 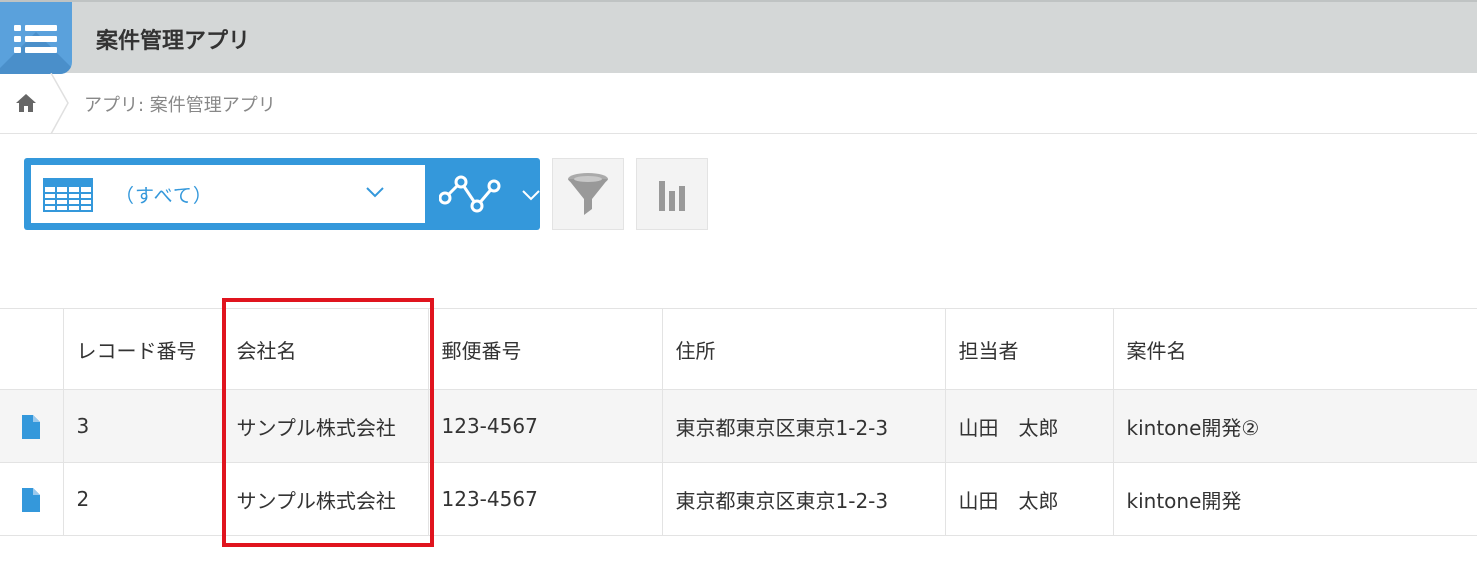 I want to click on column-header-person: 担当者, so click(x=1029, y=349).